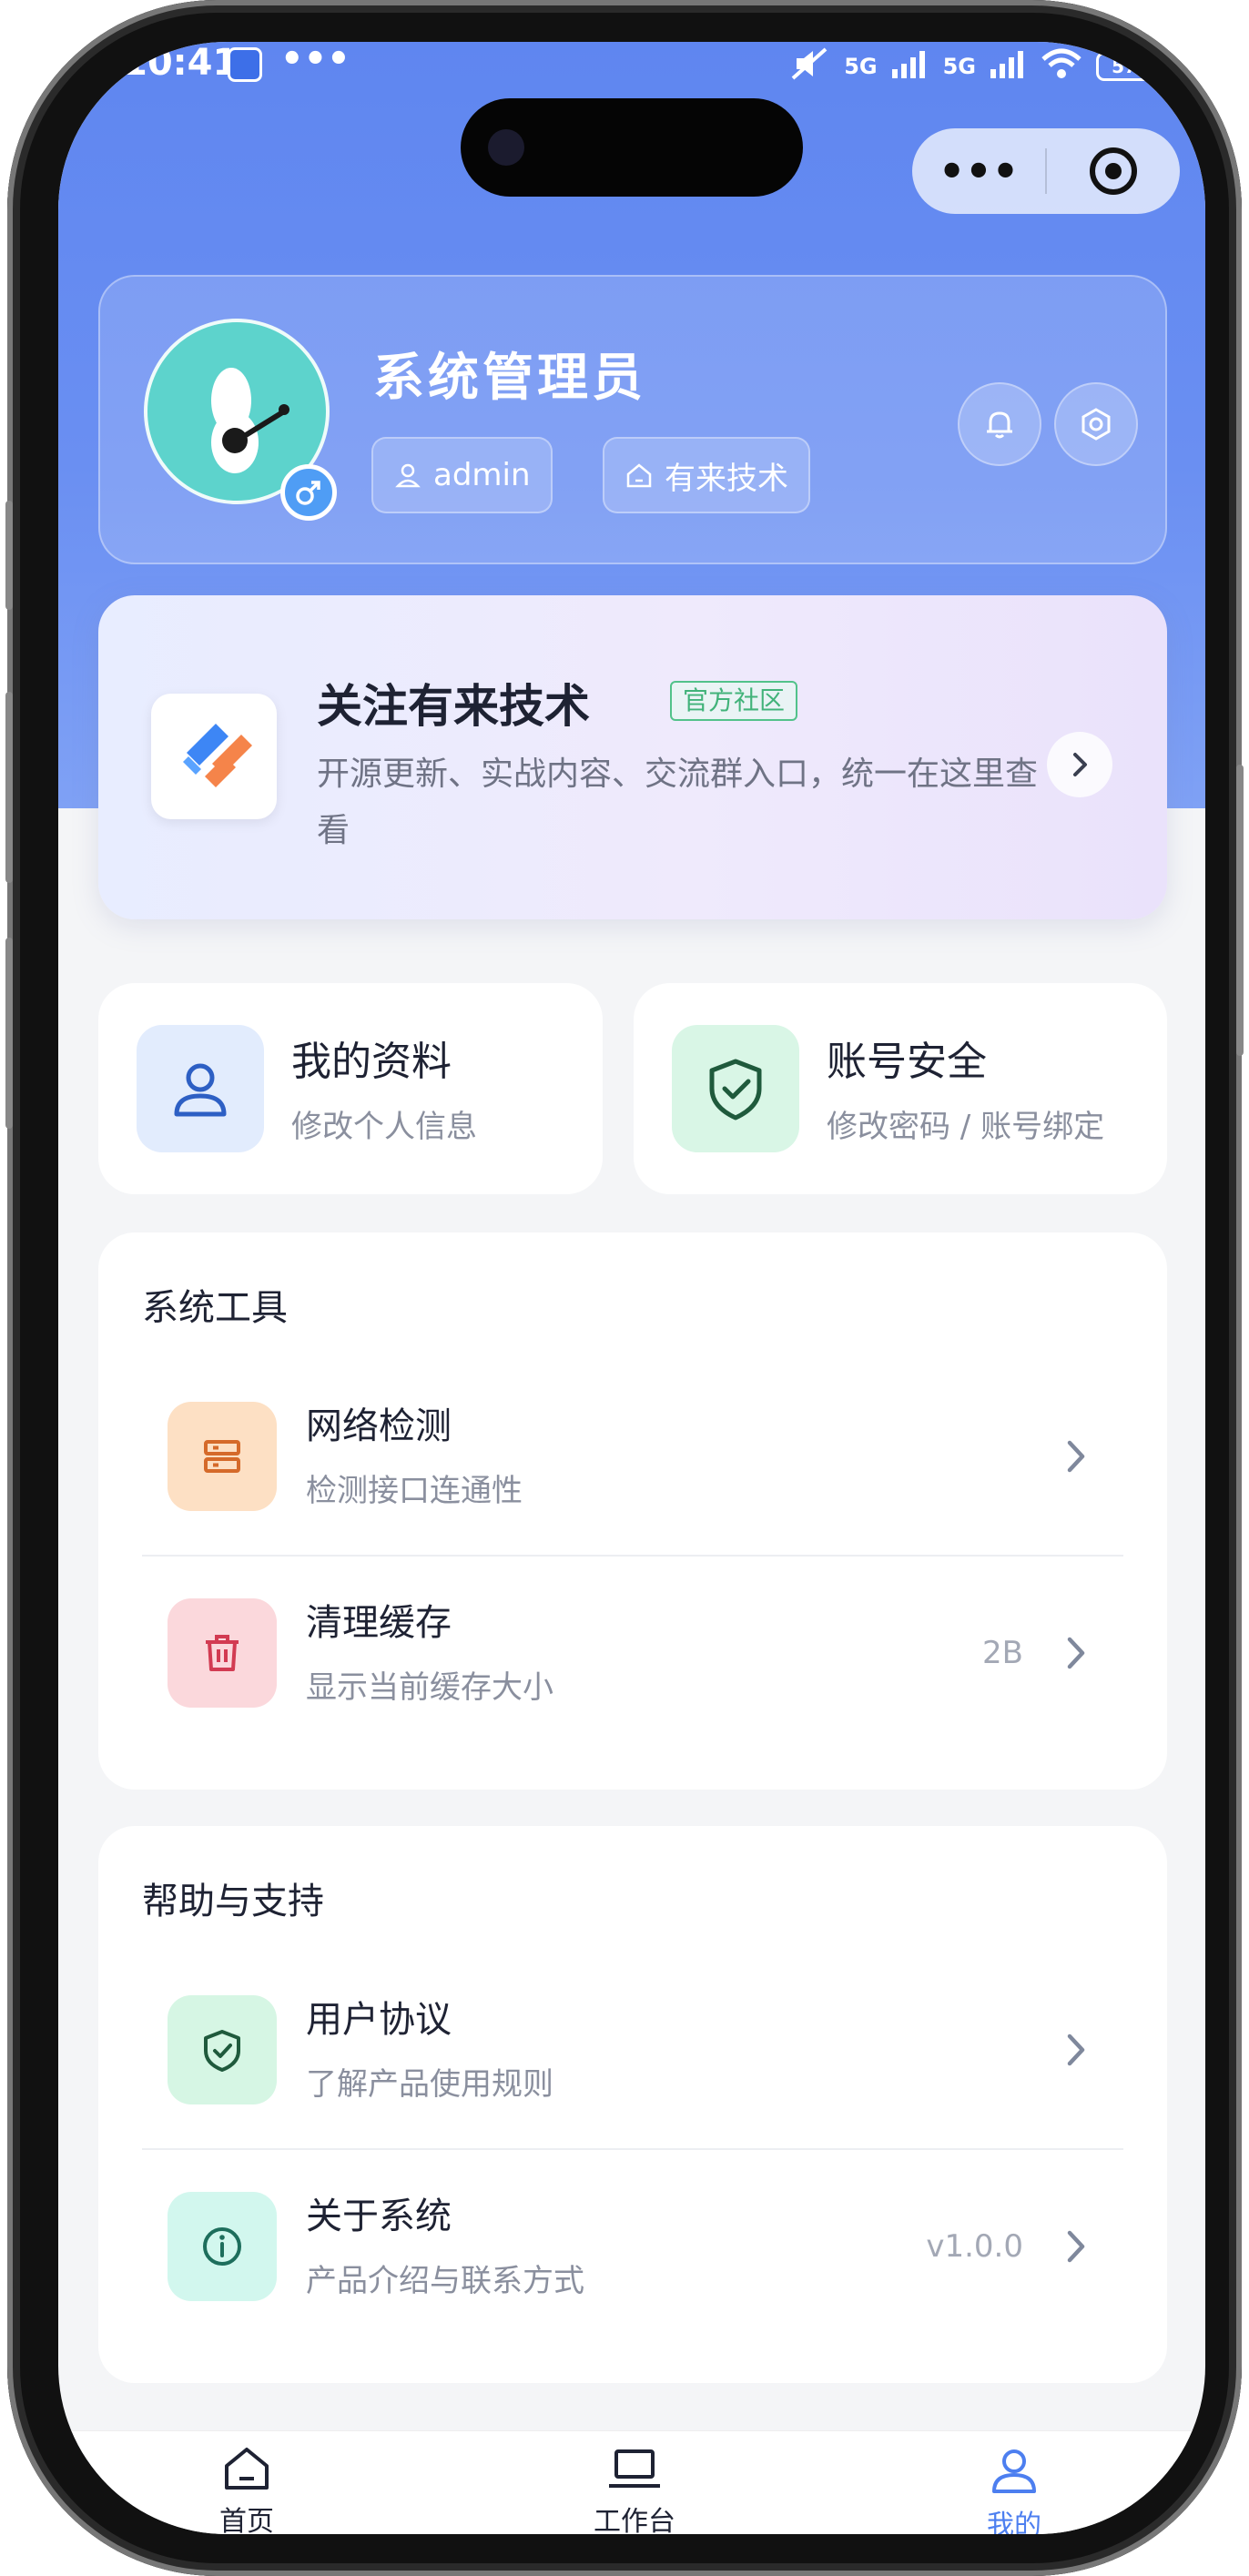  What do you see at coordinates (371, 1062) in the screenshot?
I see `my-profile-title: 我的资料` at bounding box center [371, 1062].